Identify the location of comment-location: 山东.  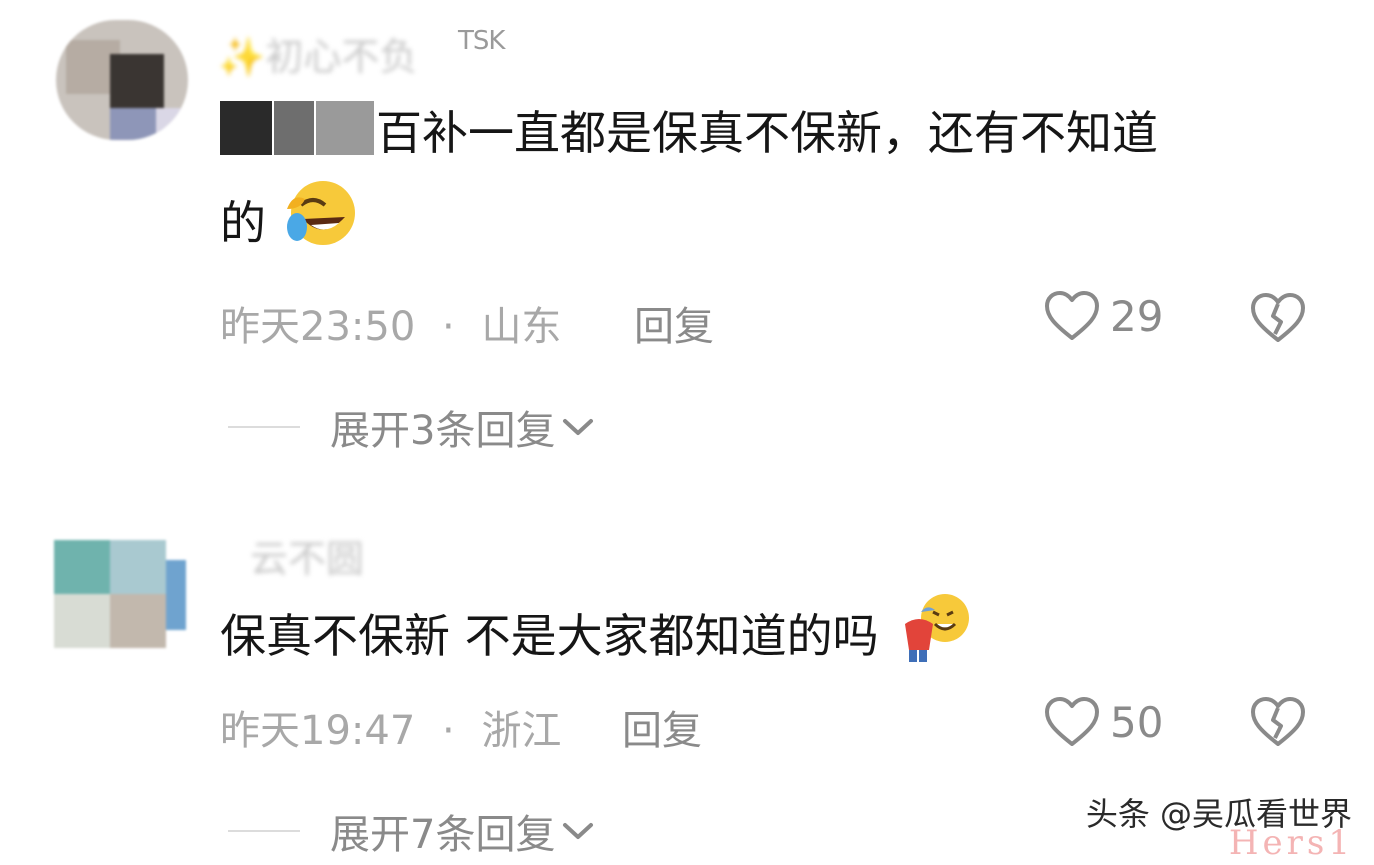
(521, 327).